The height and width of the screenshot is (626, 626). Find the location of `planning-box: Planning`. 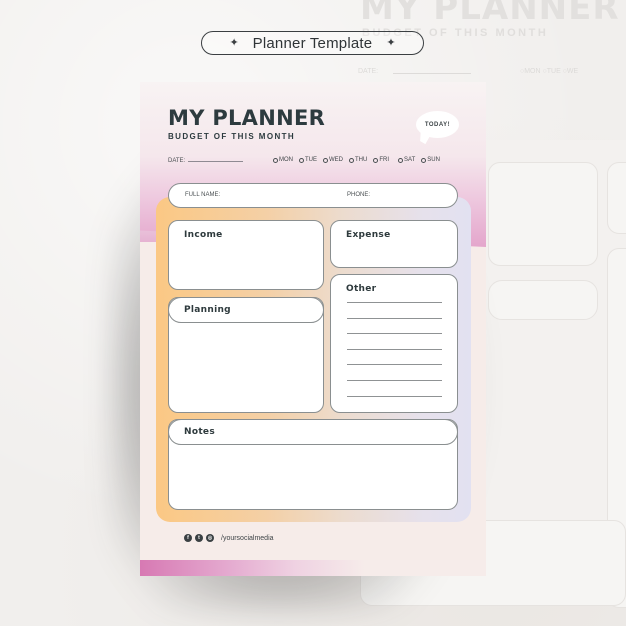

planning-box: Planning is located at coordinates (246, 355).